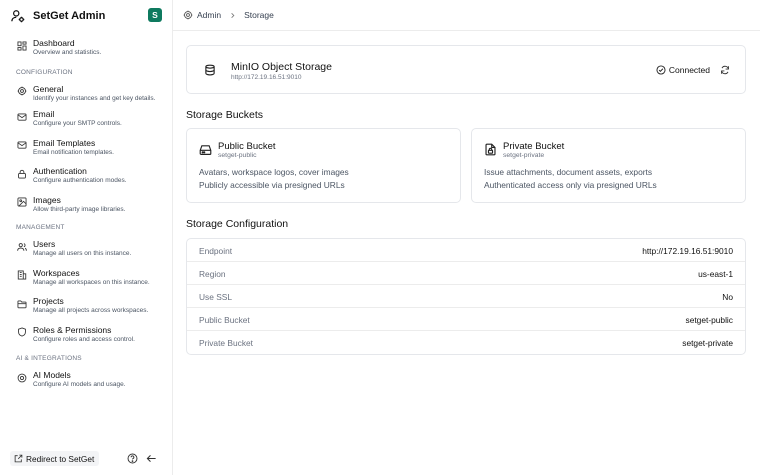  What do you see at coordinates (132, 458) in the screenshot?
I see `help-icon` at bounding box center [132, 458].